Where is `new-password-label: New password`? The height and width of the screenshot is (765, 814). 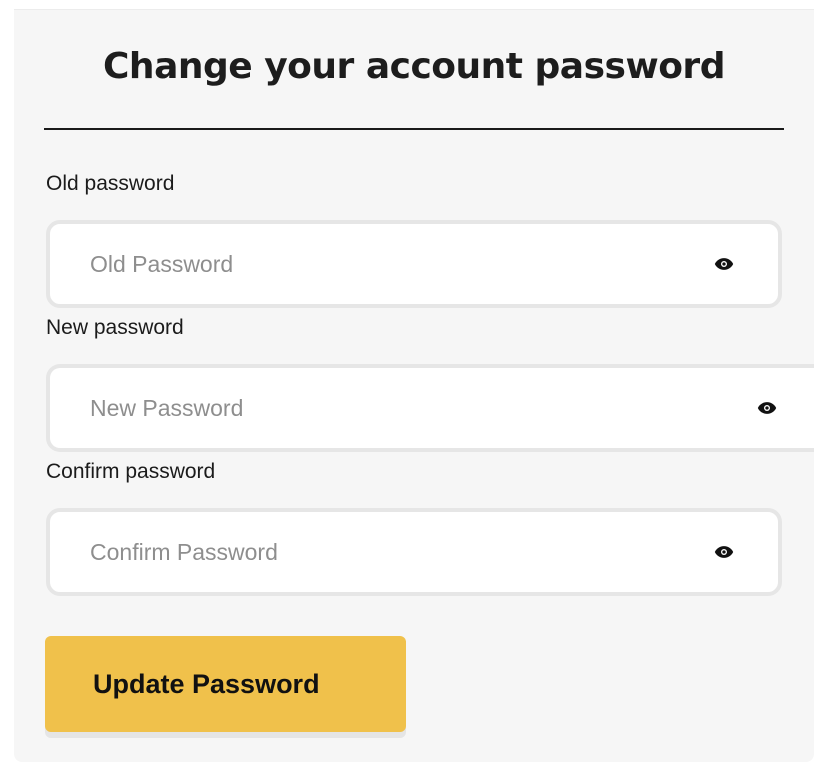
new-password-label: New password is located at coordinates (115, 327).